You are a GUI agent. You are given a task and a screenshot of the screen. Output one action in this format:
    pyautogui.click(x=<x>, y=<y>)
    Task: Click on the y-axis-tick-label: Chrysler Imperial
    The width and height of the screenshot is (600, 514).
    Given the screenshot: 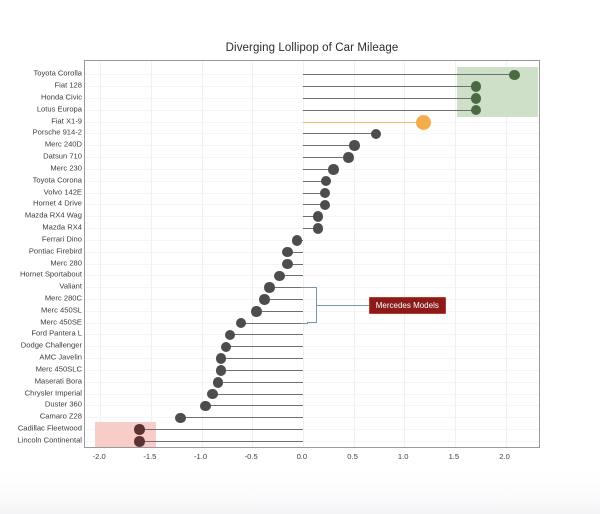 What is the action you would take?
    pyautogui.click(x=53, y=393)
    